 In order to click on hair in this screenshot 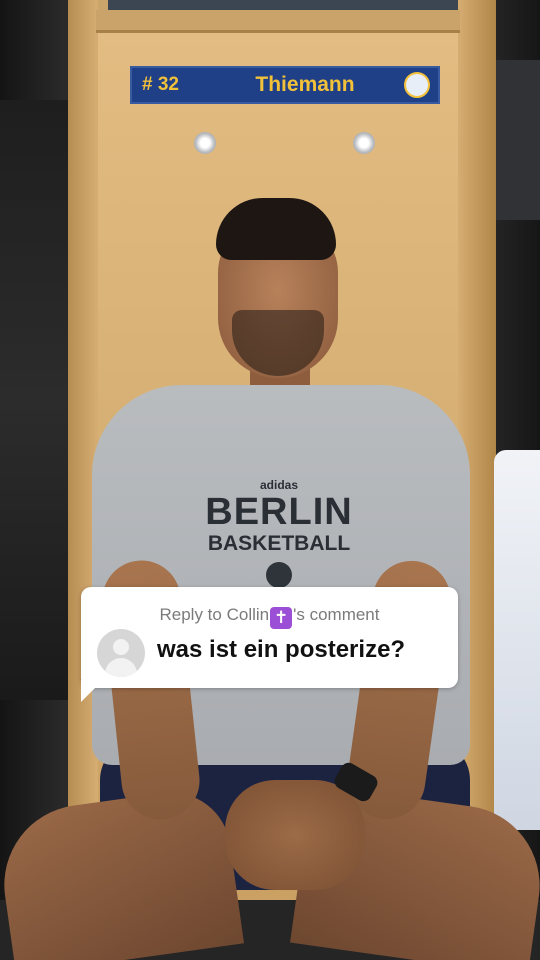, I will do `click(276, 229)`.